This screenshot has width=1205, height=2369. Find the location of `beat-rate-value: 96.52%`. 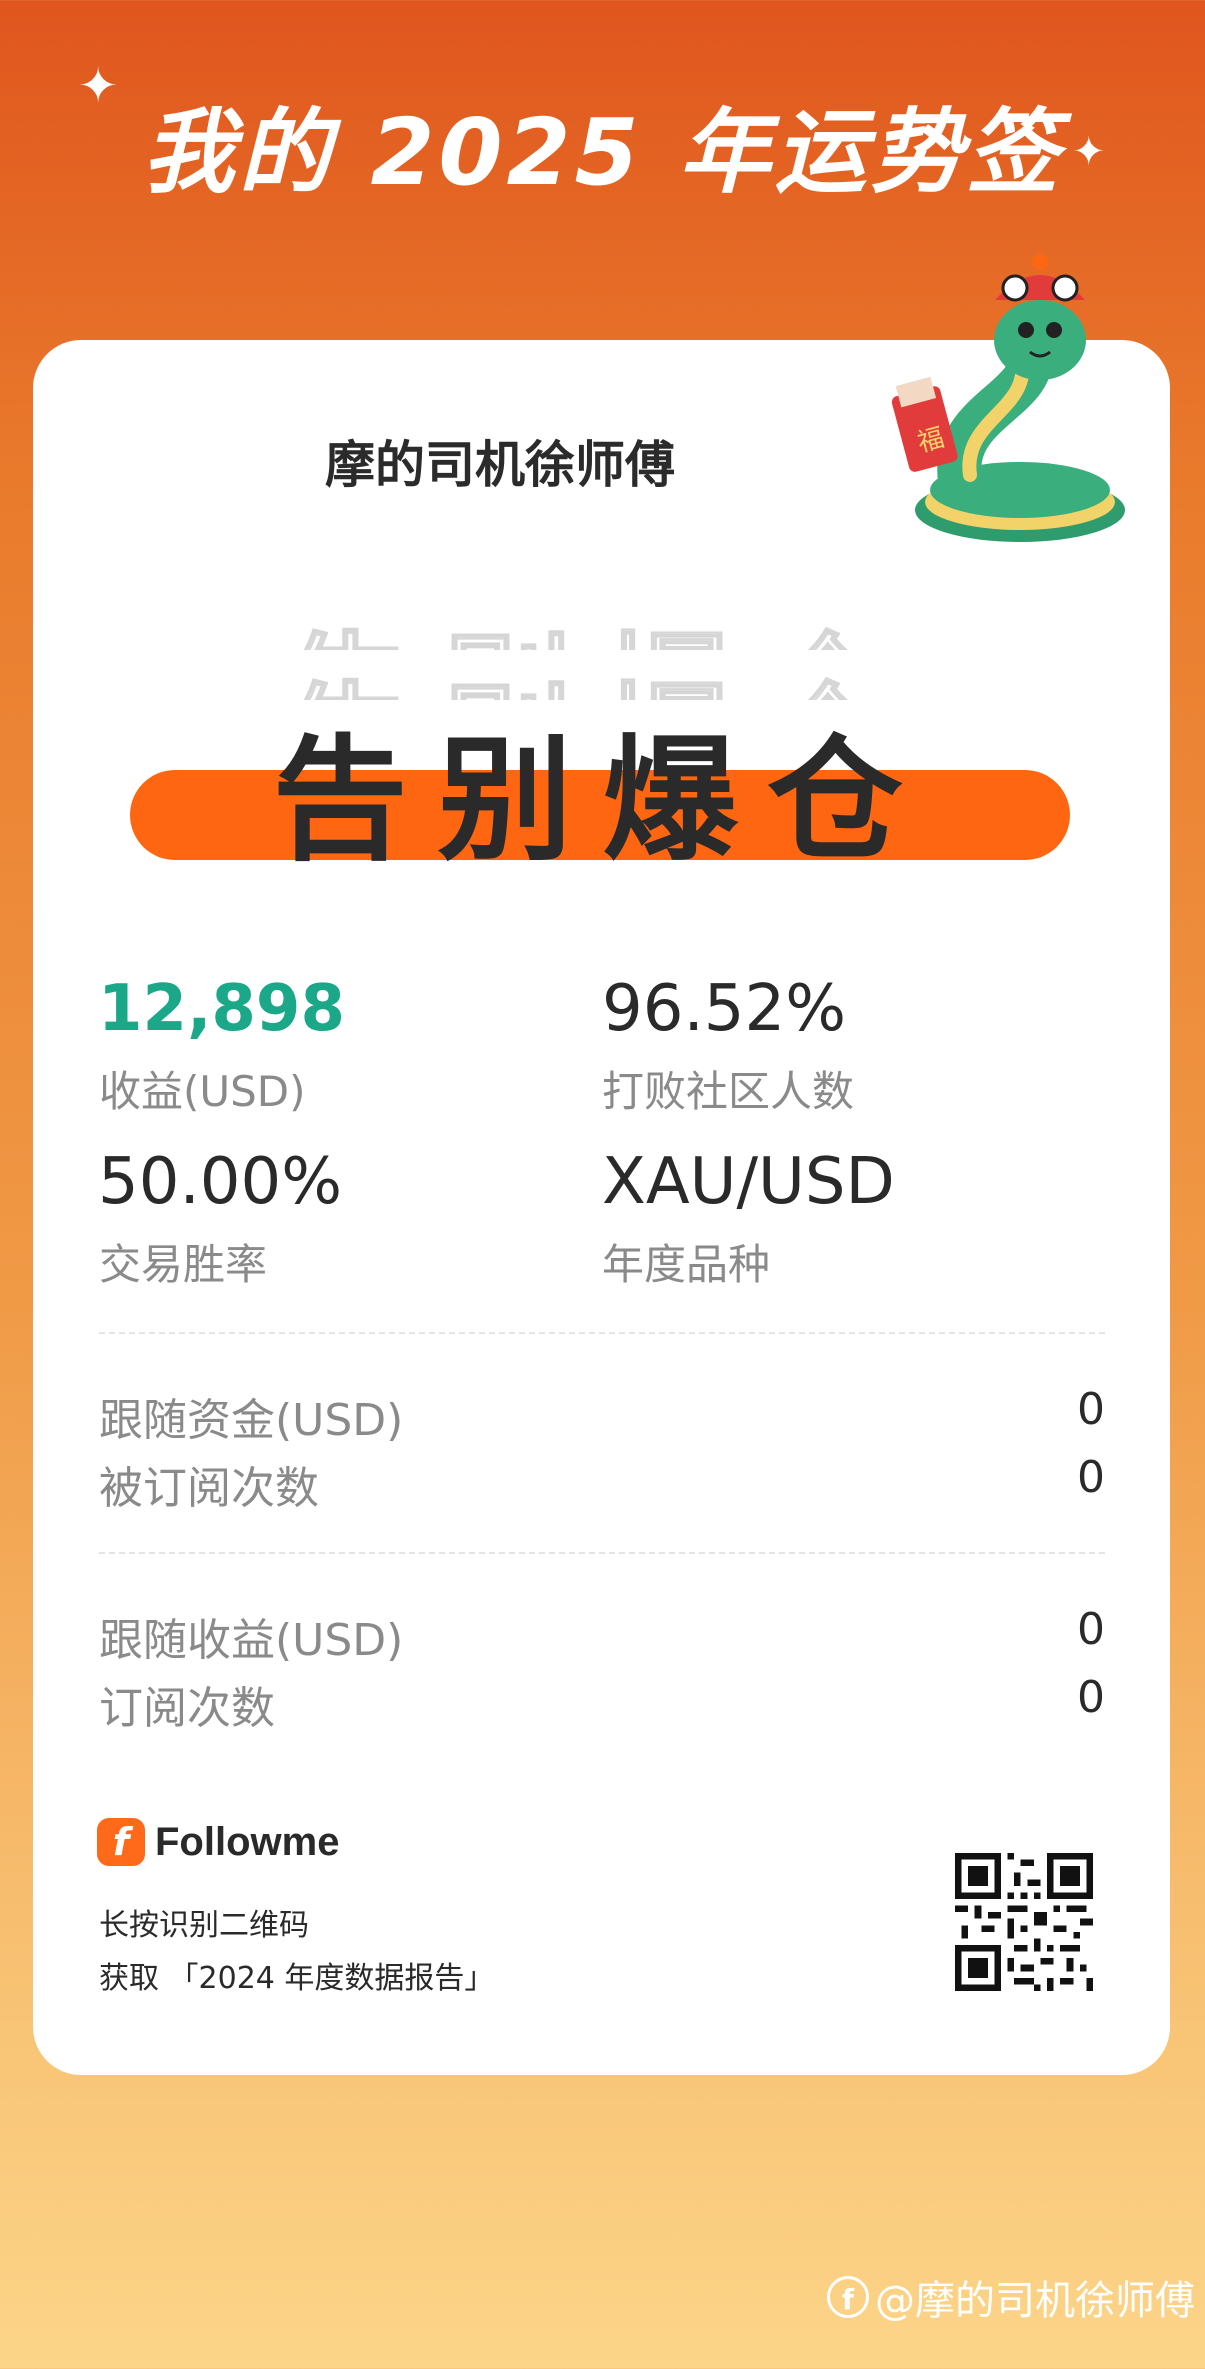

beat-rate-value: 96.52% is located at coordinates (724, 1009).